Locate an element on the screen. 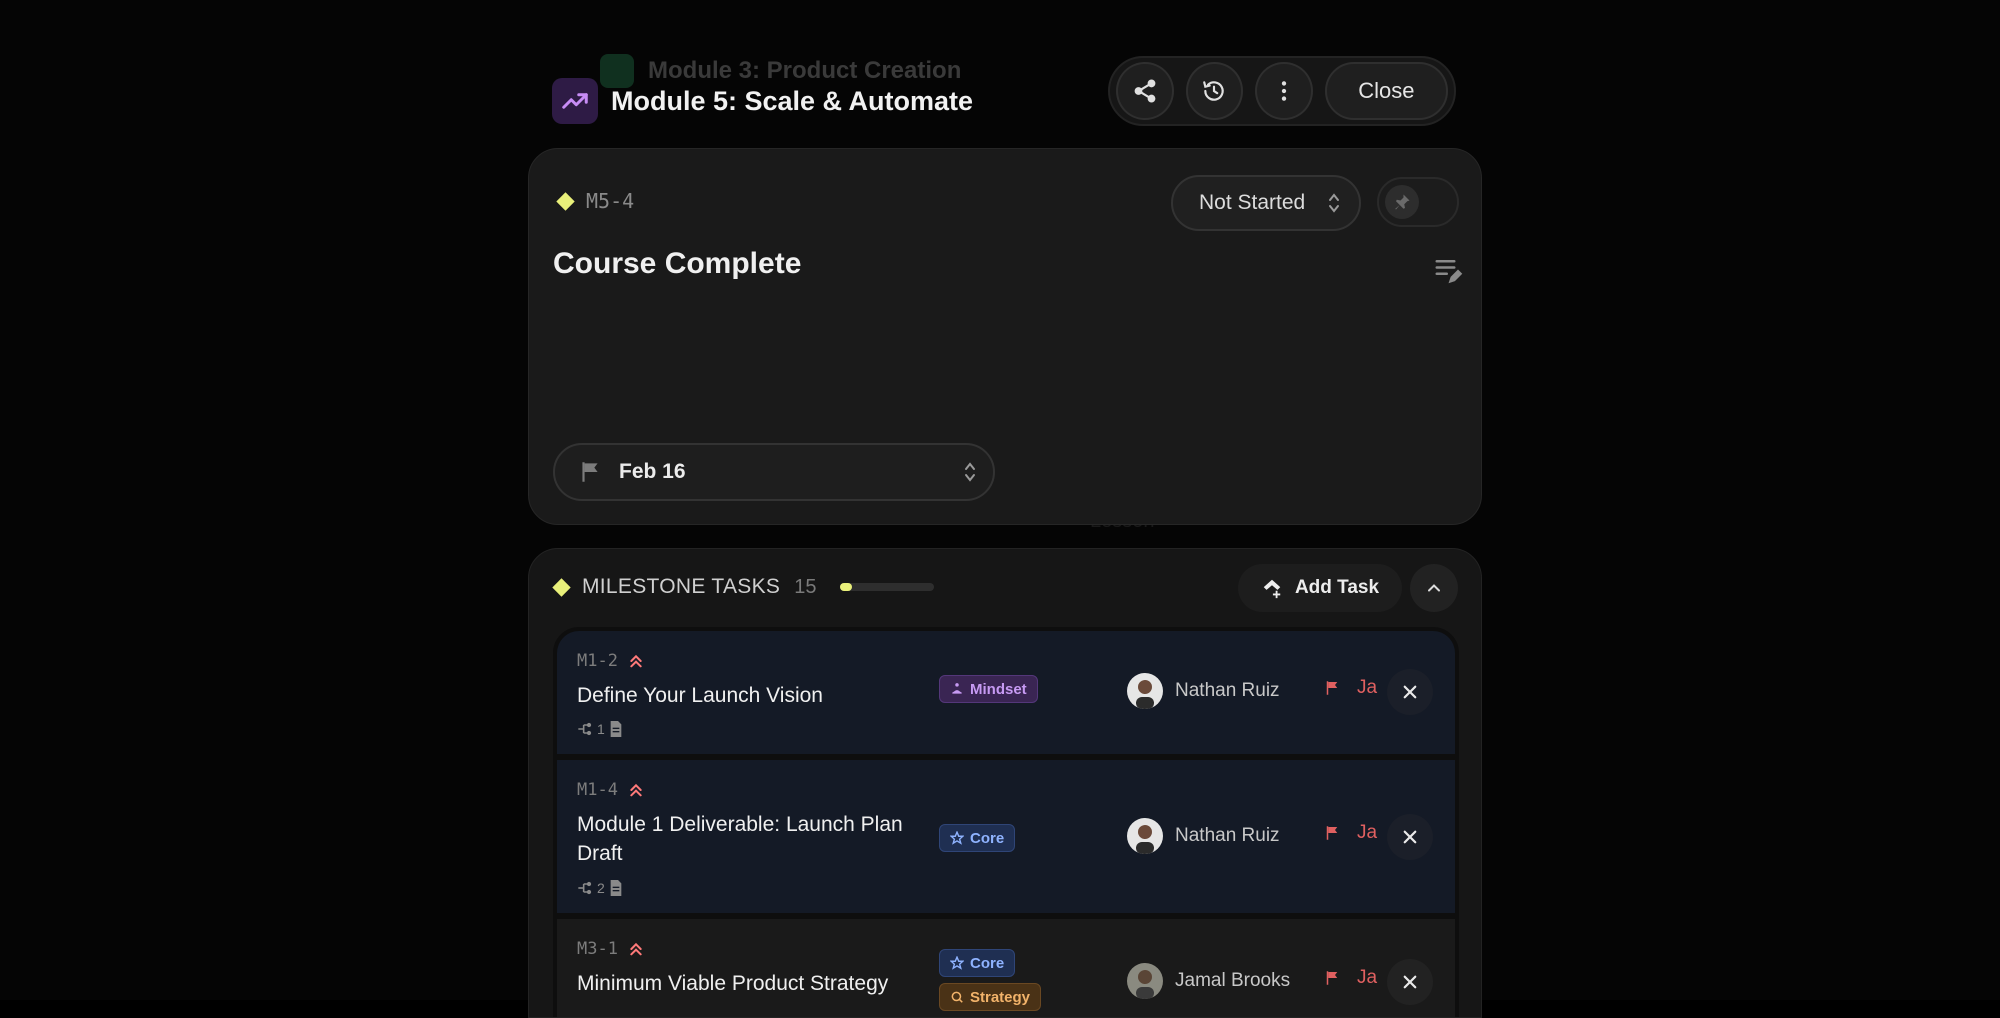 The width and height of the screenshot is (2000, 1018). history-icon is located at coordinates (1214, 91).